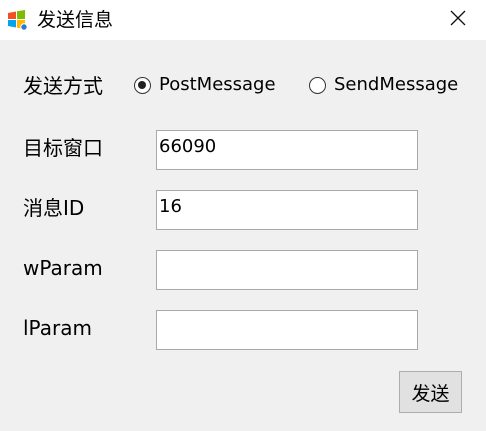  What do you see at coordinates (287, 270) in the screenshot?
I see `wparam-input` at bounding box center [287, 270].